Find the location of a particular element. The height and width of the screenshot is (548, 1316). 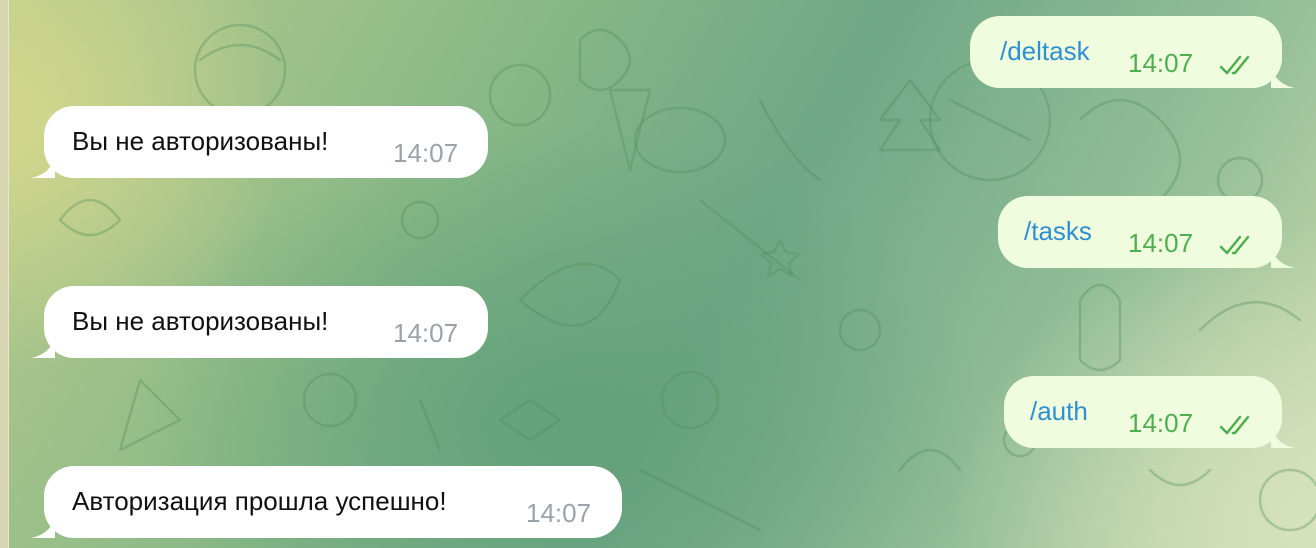

outgoing-message: /deltask 14:07 is located at coordinates (1132, 52).